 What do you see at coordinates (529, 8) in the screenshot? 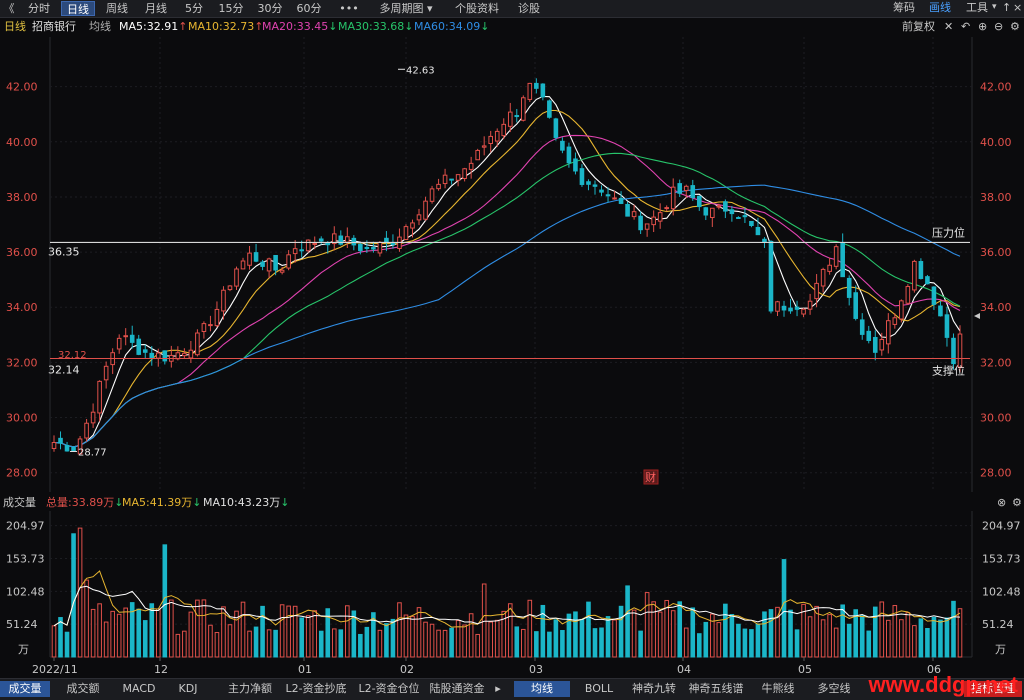
I see `tab-diagnose: 诊股` at bounding box center [529, 8].